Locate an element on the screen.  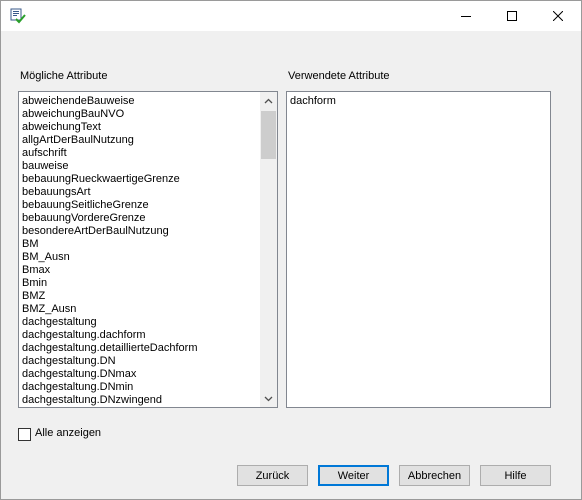
list-item: BM_Ausn is located at coordinates (138, 257).